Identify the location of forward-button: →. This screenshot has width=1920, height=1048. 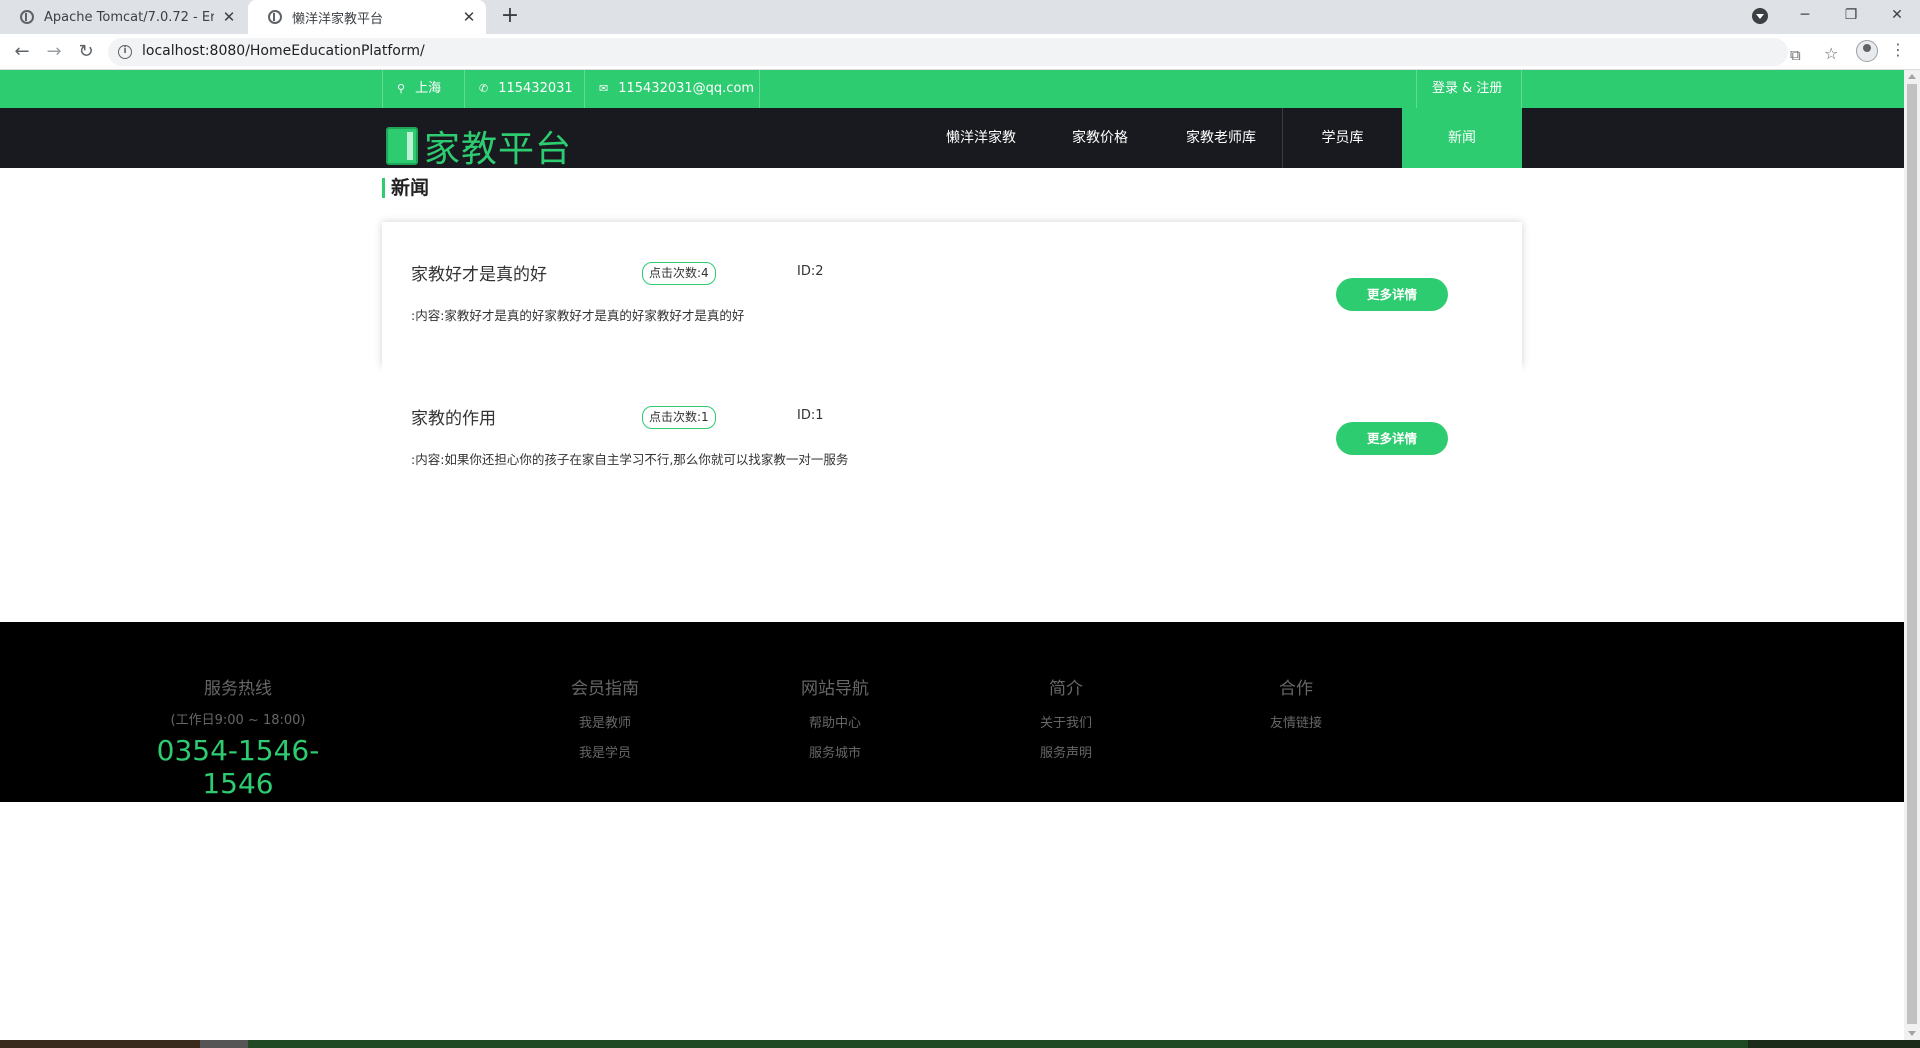
(54, 52).